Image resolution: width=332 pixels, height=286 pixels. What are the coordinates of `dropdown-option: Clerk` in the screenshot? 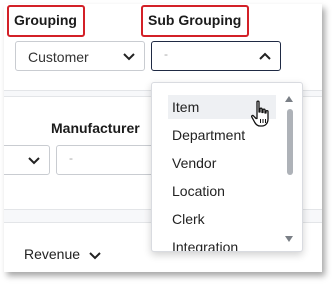 It's located at (222, 219).